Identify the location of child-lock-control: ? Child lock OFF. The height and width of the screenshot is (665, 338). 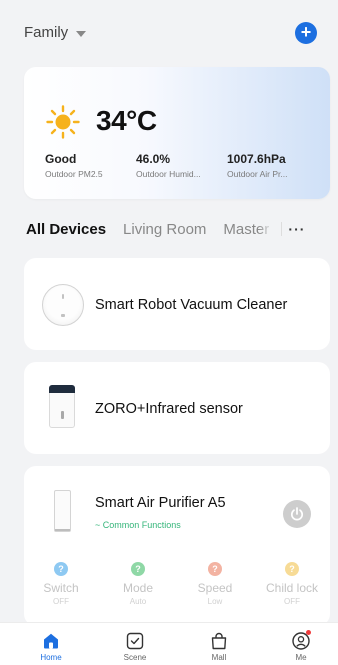
(292, 584).